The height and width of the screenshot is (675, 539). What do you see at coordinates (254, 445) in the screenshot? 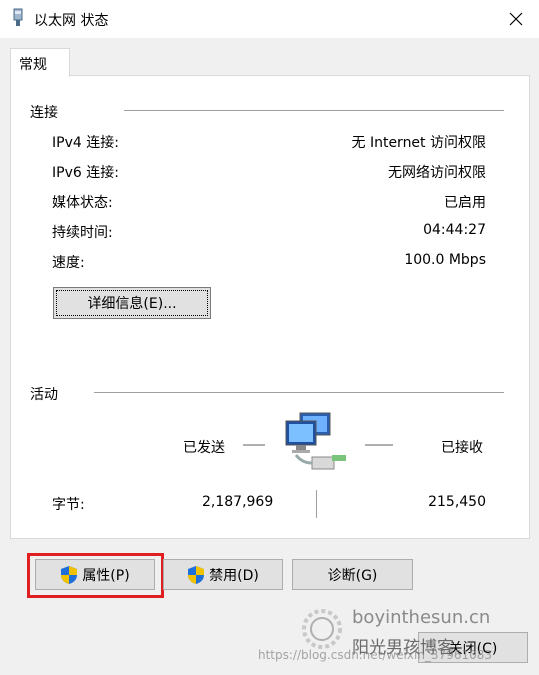
I see `sent-dash` at bounding box center [254, 445].